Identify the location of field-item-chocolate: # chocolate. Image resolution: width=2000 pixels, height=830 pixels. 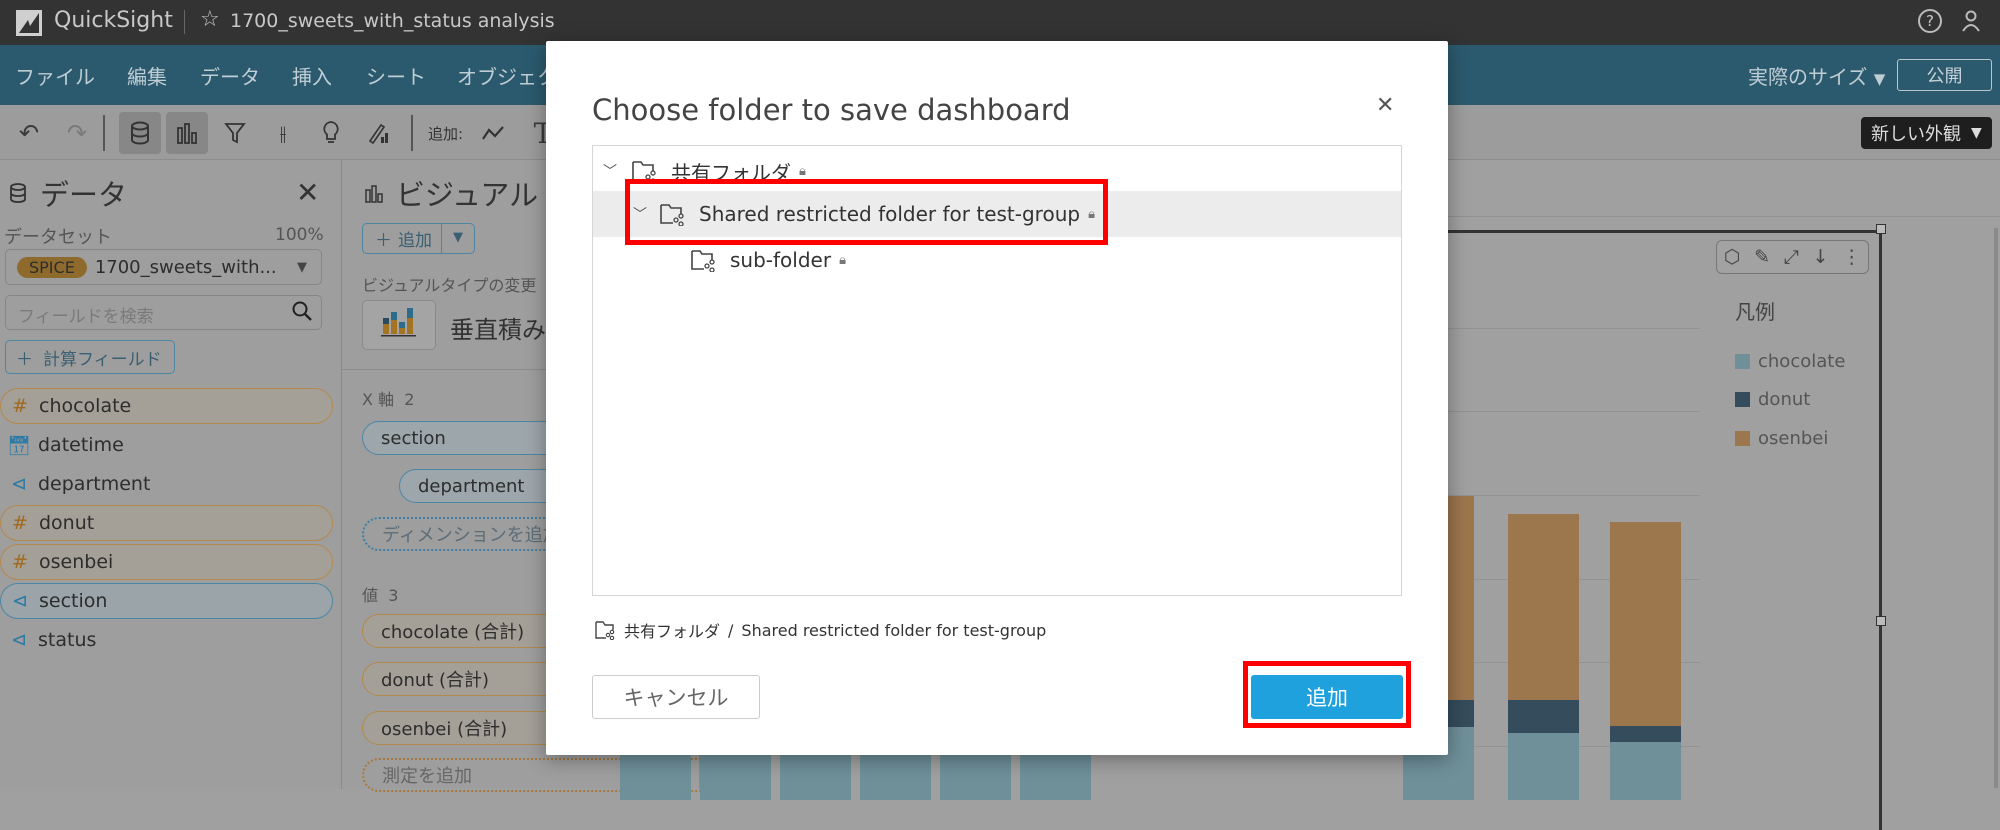
(166, 406).